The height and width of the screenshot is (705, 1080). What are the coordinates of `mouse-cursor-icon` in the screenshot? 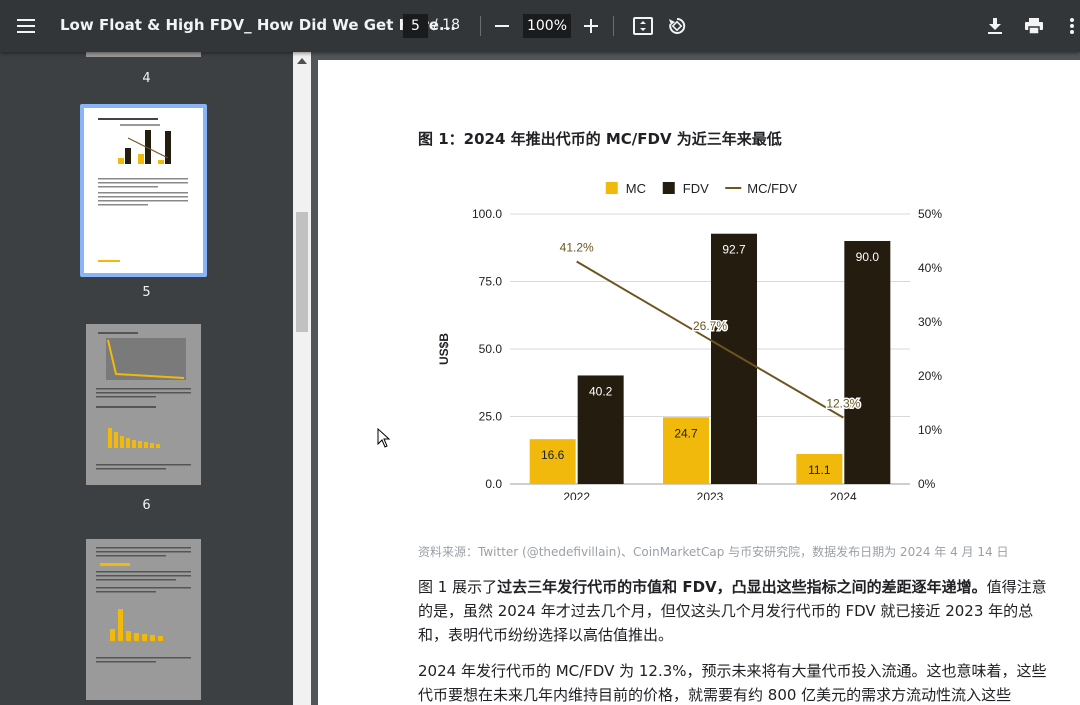 It's located at (384, 439).